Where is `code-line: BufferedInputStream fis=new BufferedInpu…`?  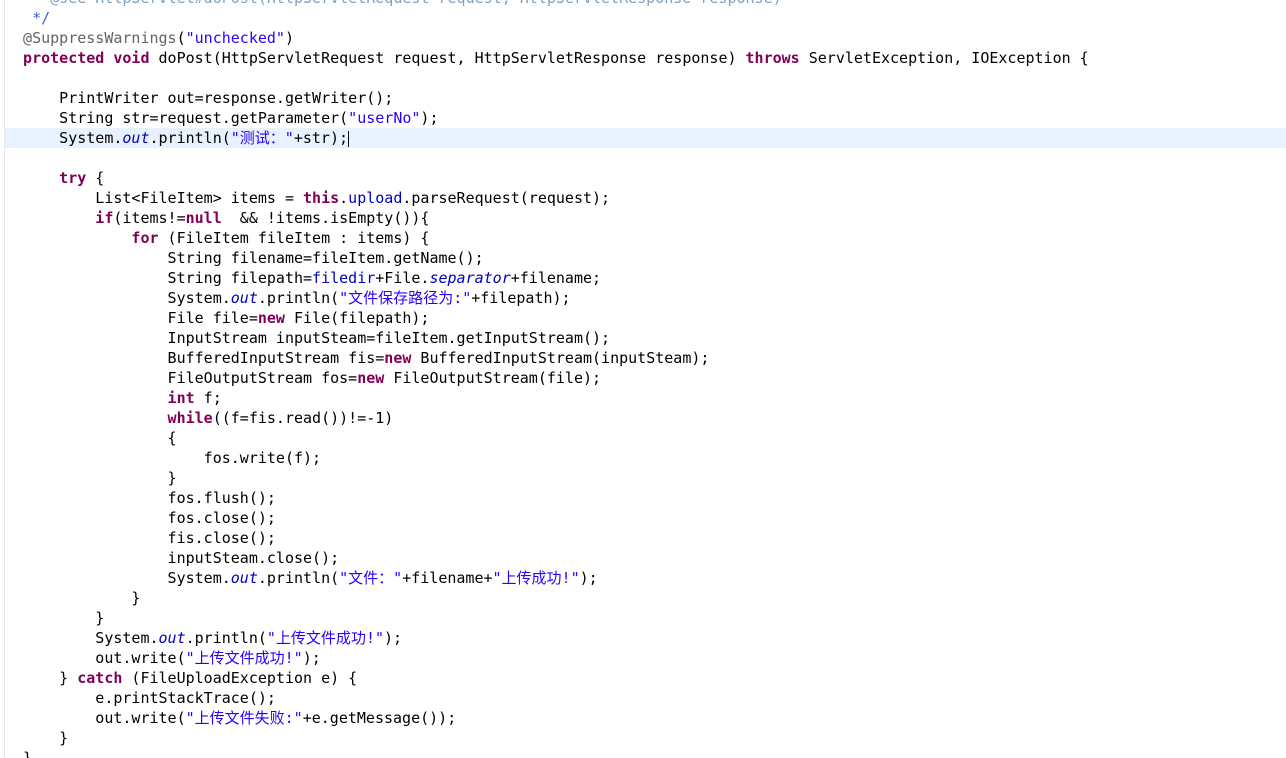
code-line: BufferedInputStream fis=new BufferedInpu… is located at coordinates (645, 358).